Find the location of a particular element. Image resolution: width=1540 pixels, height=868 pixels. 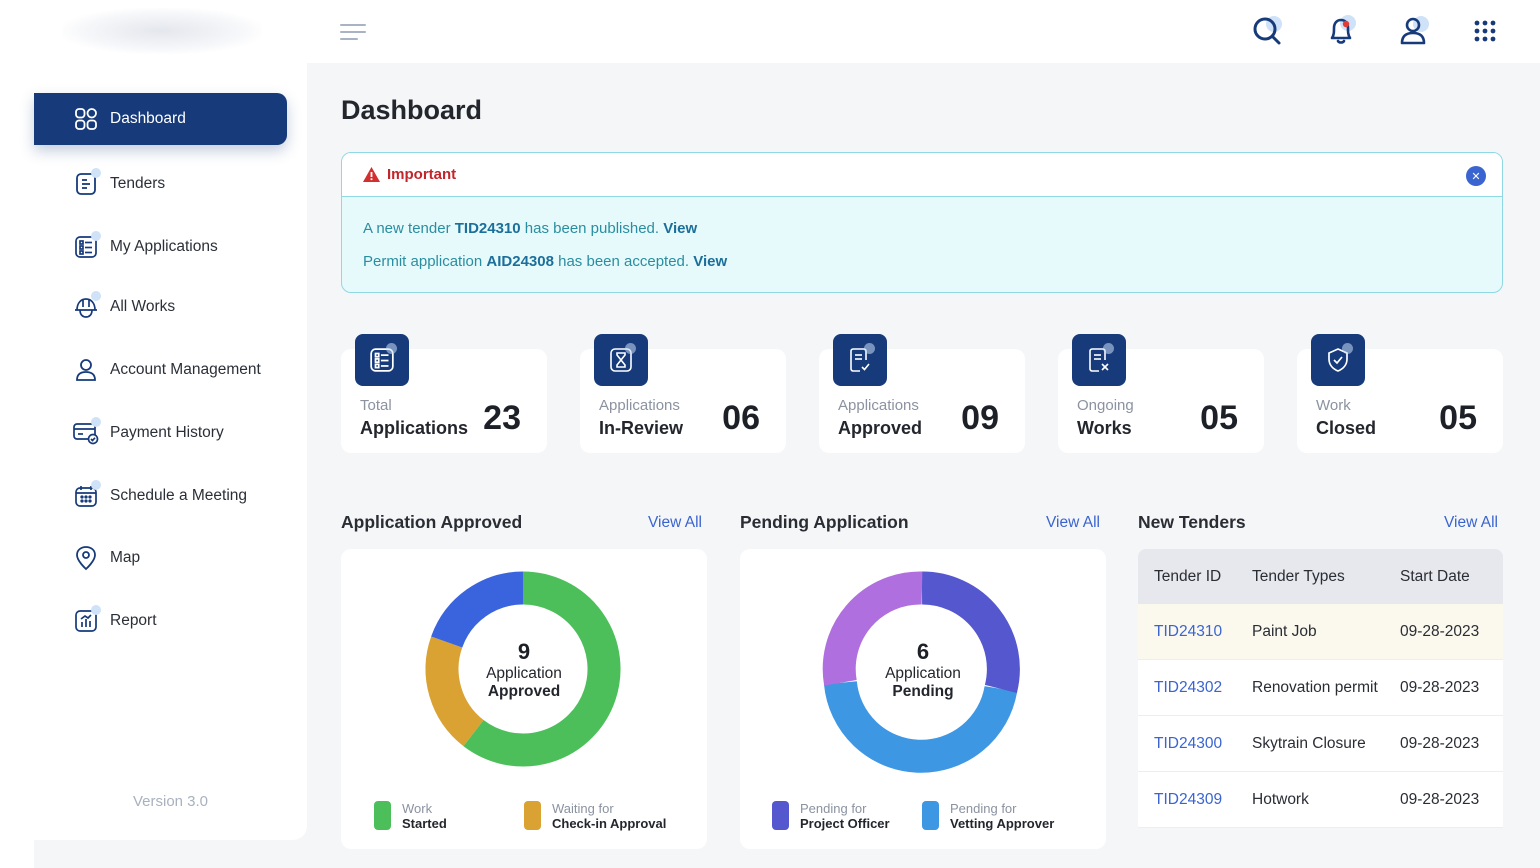

section-title-application-approved: Application Approved is located at coordinates (432, 522).